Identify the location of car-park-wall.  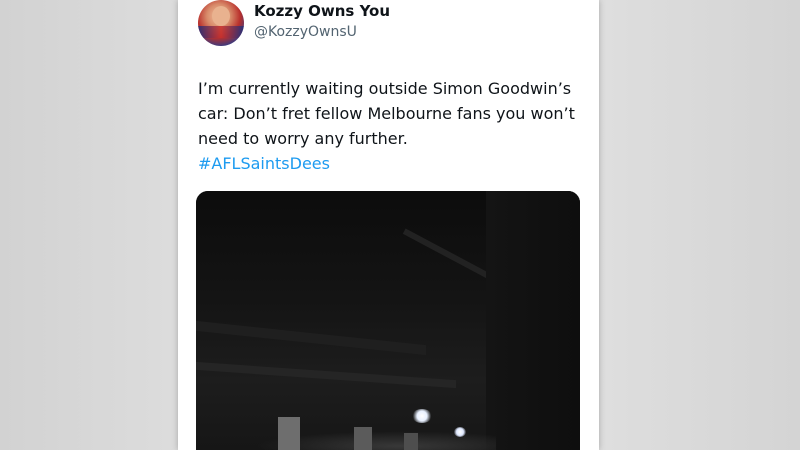
(533, 320).